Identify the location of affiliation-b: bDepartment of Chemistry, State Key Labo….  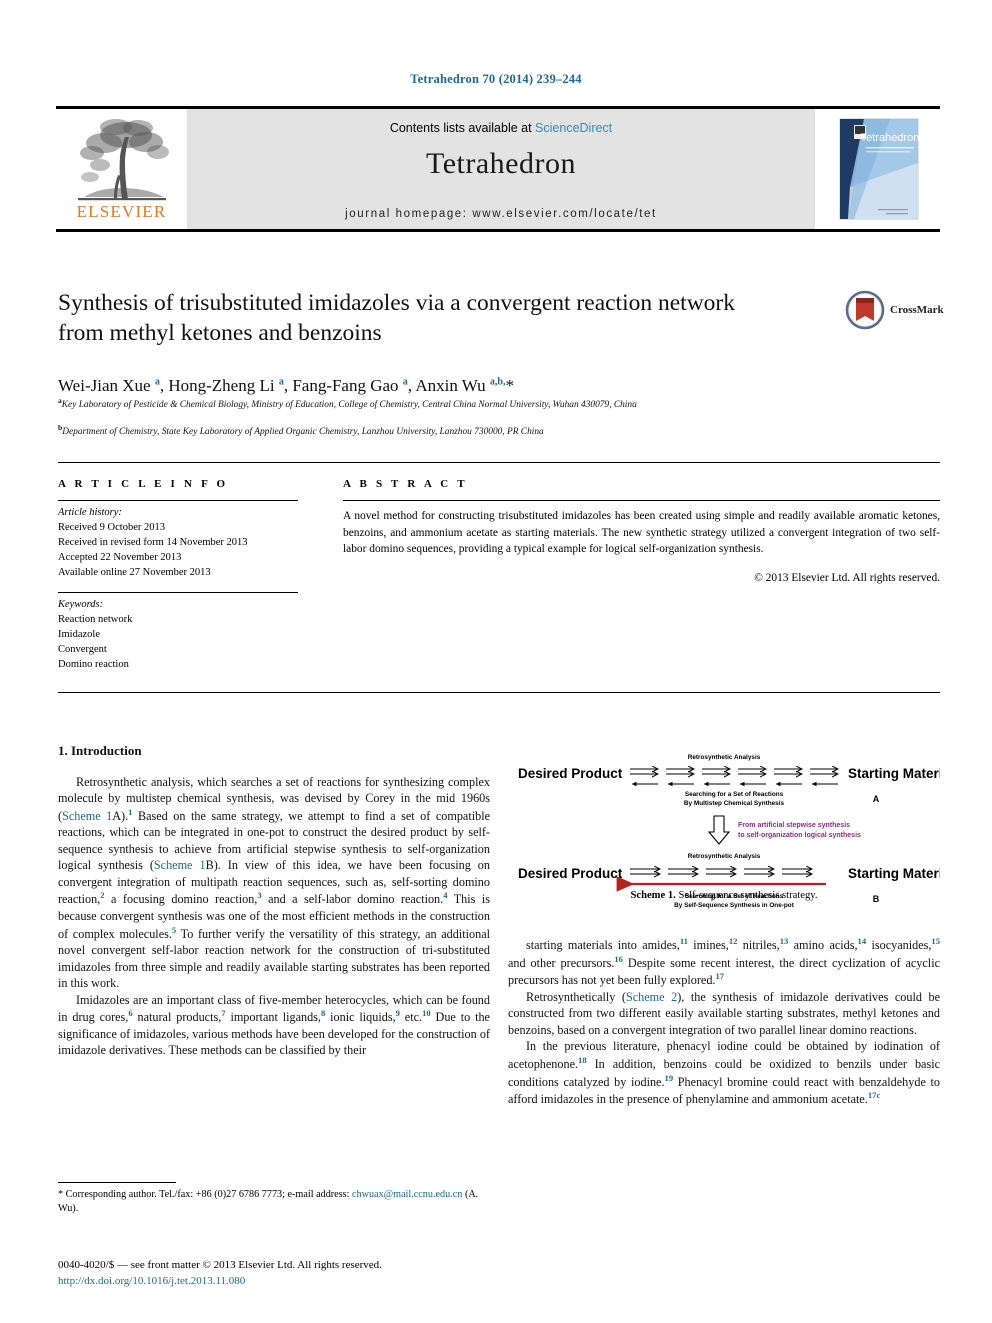
(498, 431).